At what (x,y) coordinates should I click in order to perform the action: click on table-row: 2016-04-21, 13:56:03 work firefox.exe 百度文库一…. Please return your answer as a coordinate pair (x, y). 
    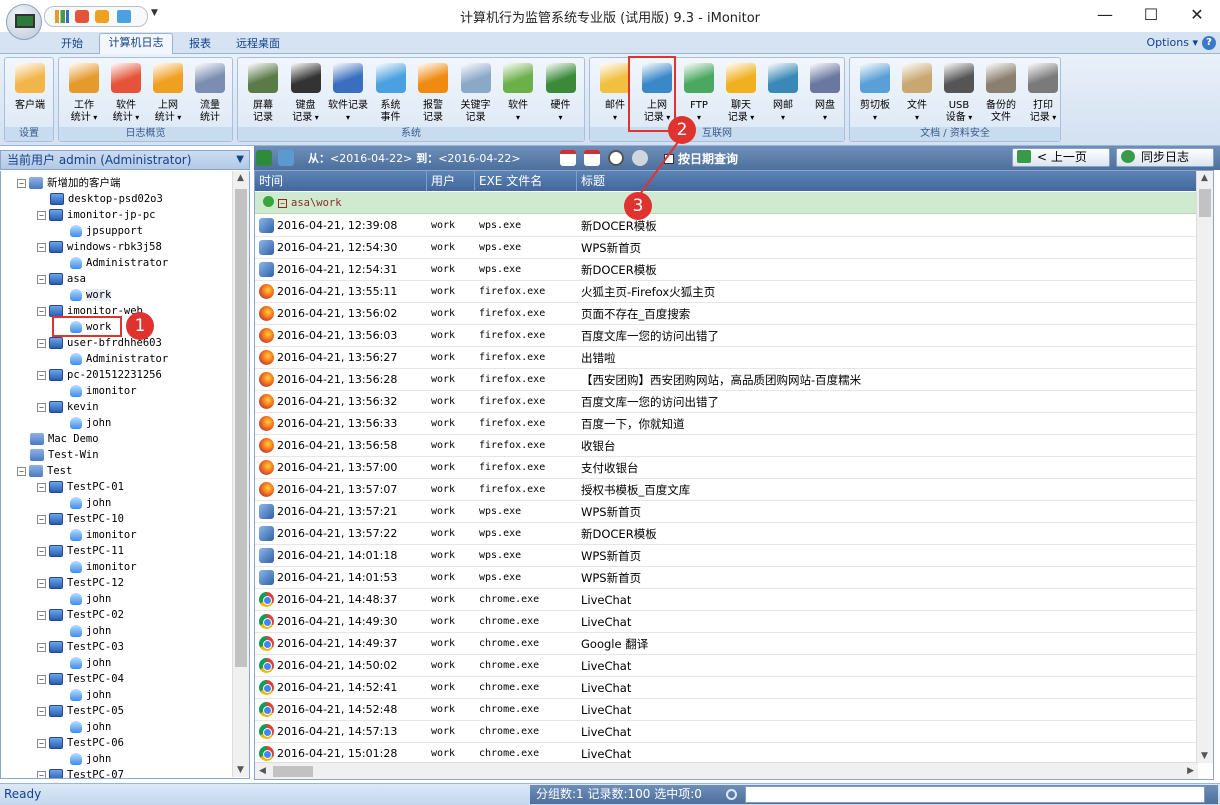
    Looking at the image, I should click on (726, 336).